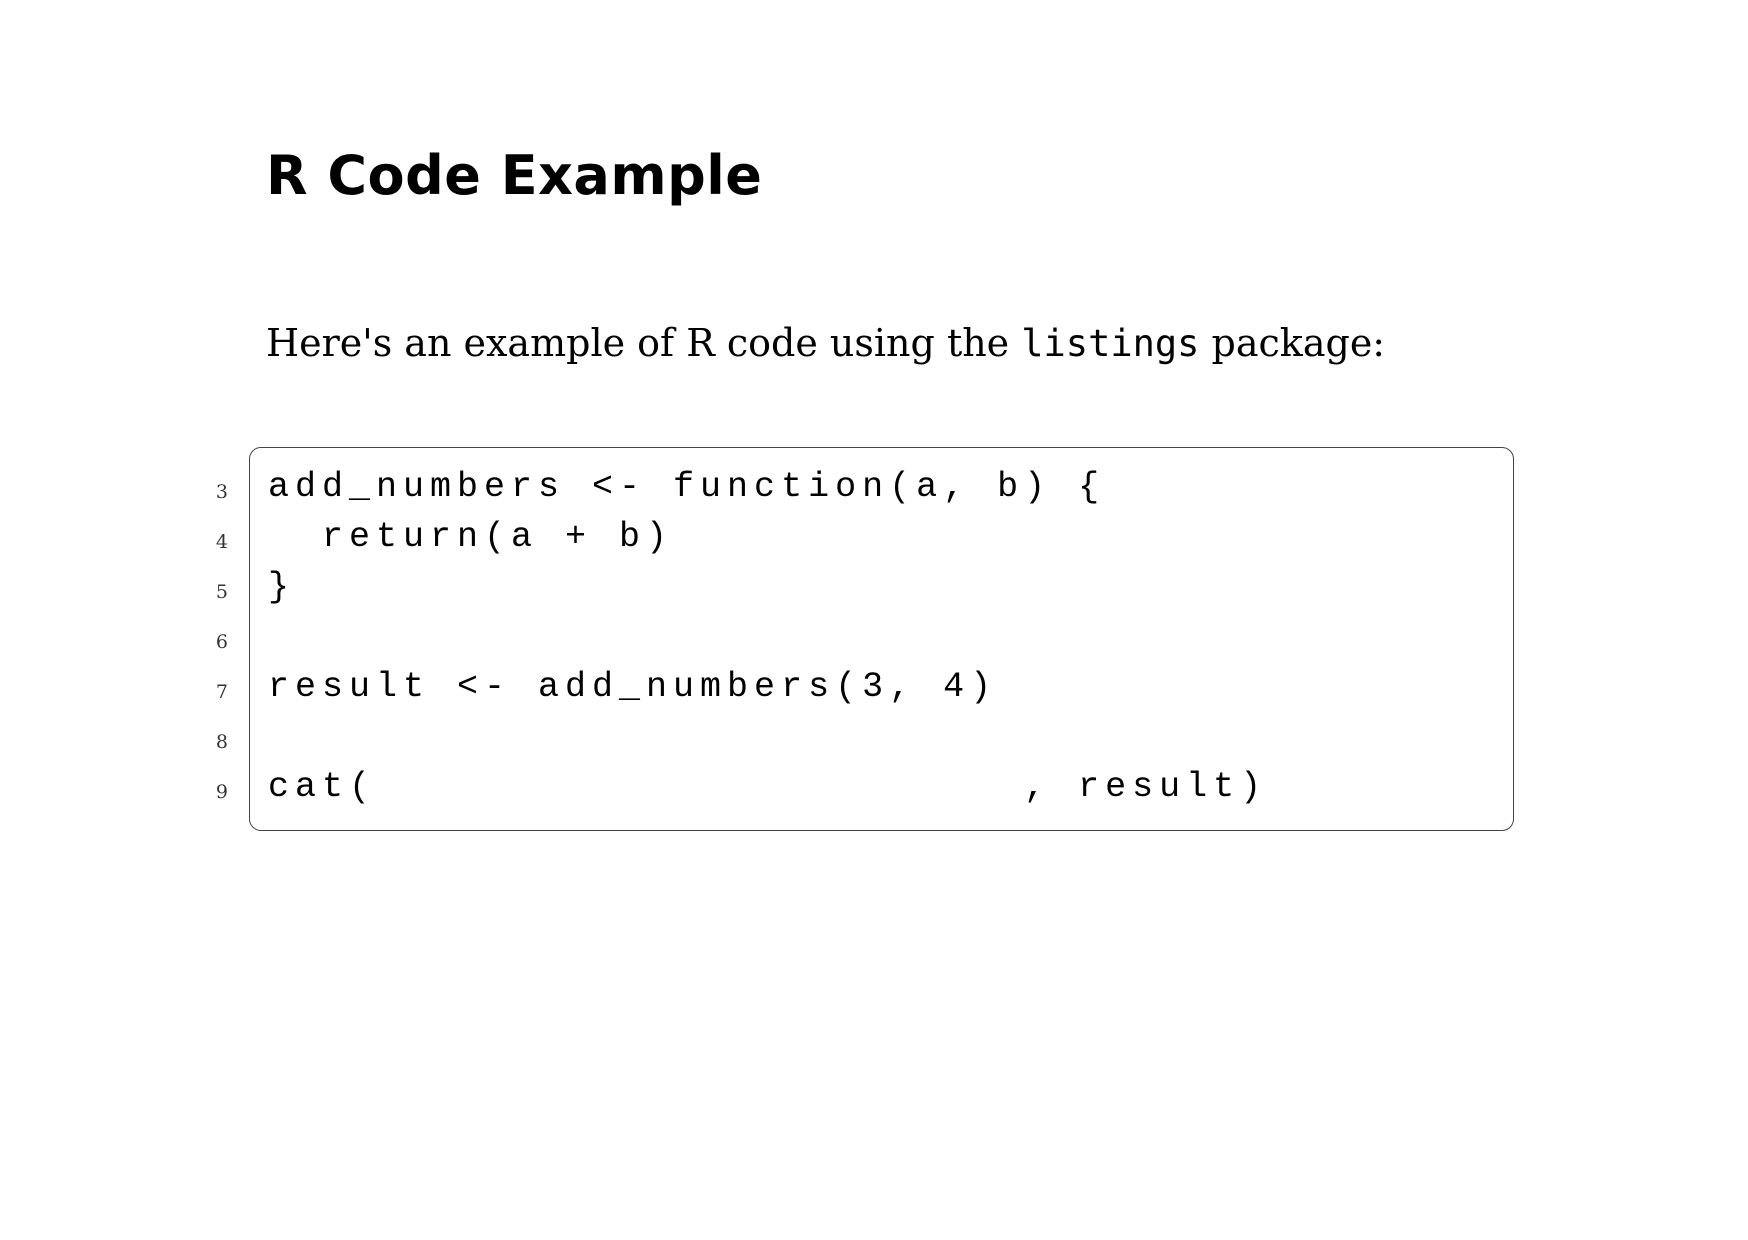 This screenshot has height=1240, width=1748. What do you see at coordinates (221, 592) in the screenshot?
I see `line-number: 5` at bounding box center [221, 592].